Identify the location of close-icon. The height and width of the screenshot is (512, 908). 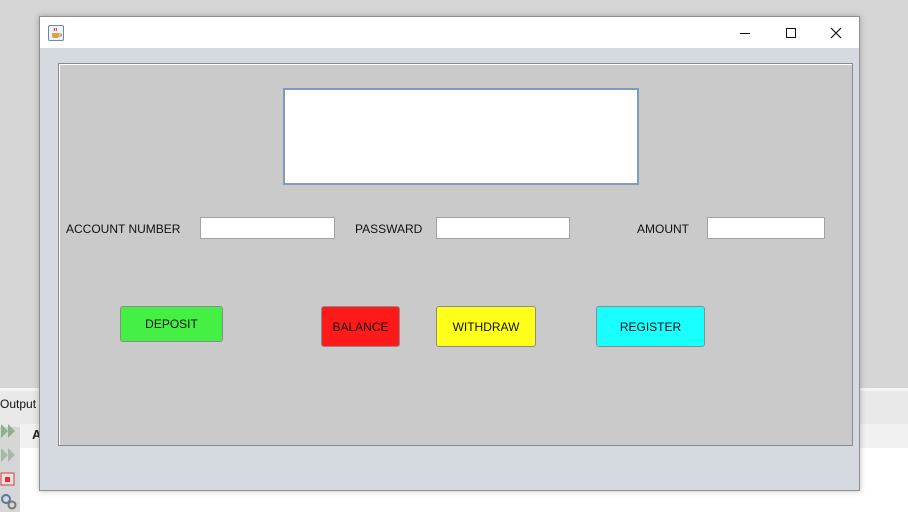
(836, 32).